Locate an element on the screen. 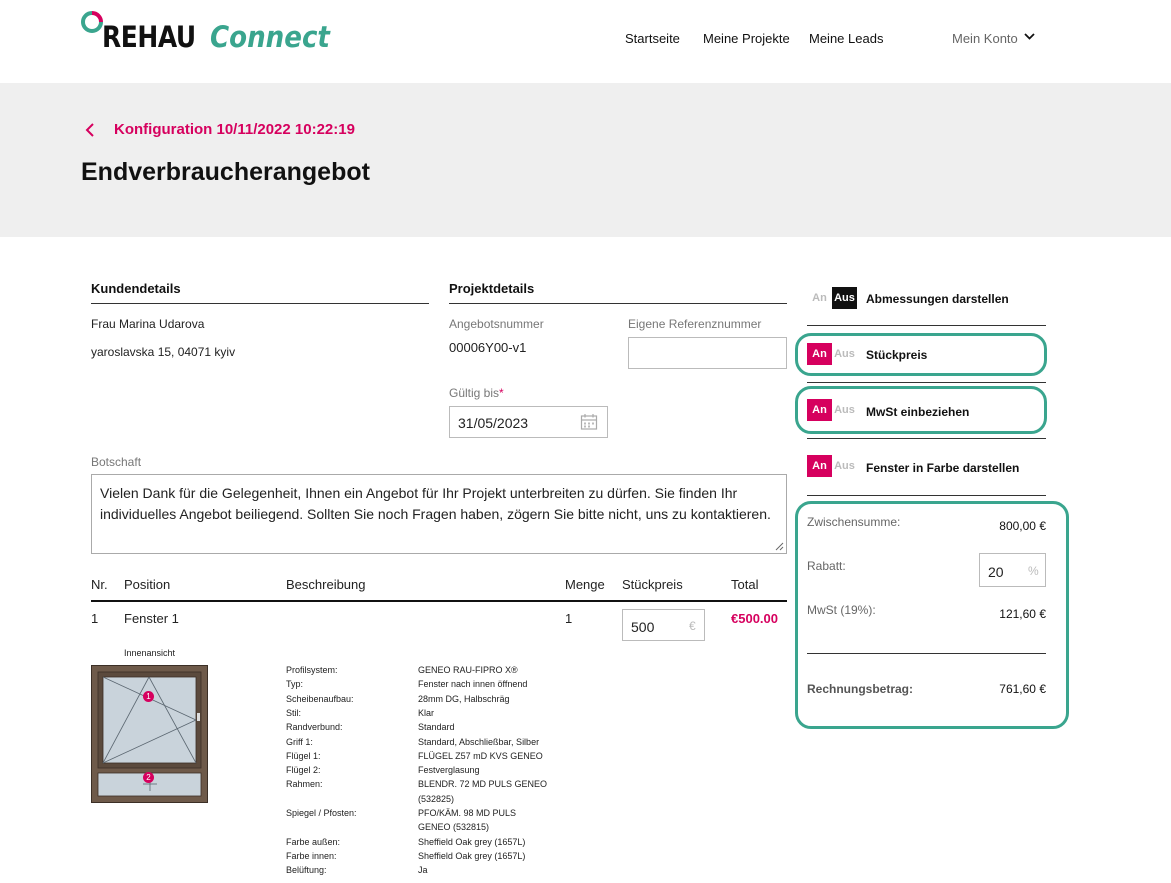 The height and width of the screenshot is (883, 1171). offer-number-label: Angebotsnummer is located at coordinates (496, 324).